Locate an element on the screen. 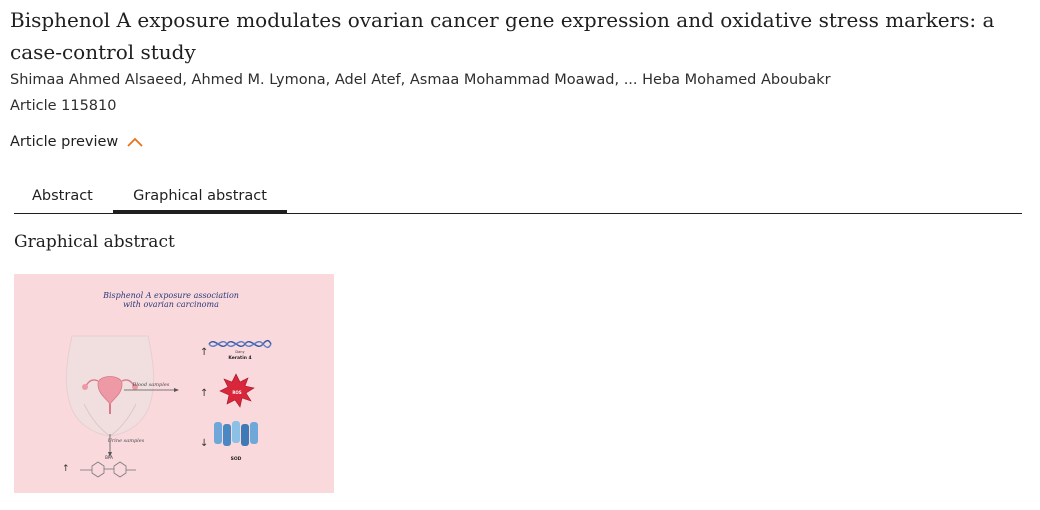 This screenshot has width=1040, height=510. sod-down-arrow: ↓ is located at coordinates (204, 443).